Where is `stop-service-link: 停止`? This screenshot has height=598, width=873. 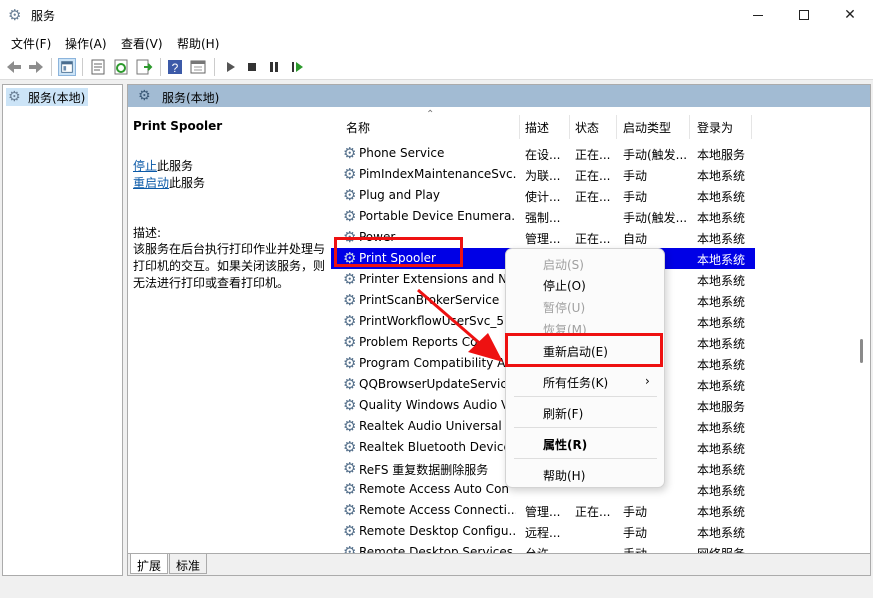
stop-service-link: 停止 is located at coordinates (145, 166).